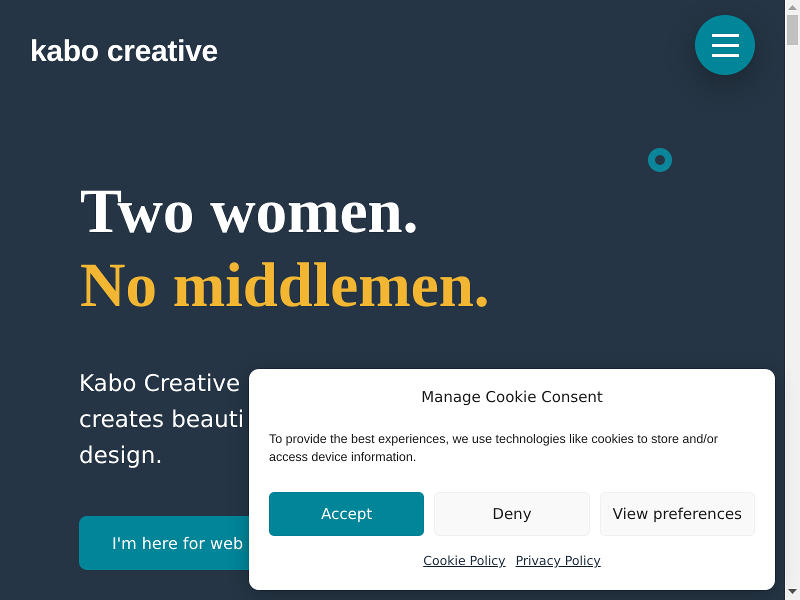  What do you see at coordinates (121, 456) in the screenshot?
I see `hero-description-line: design.` at bounding box center [121, 456].